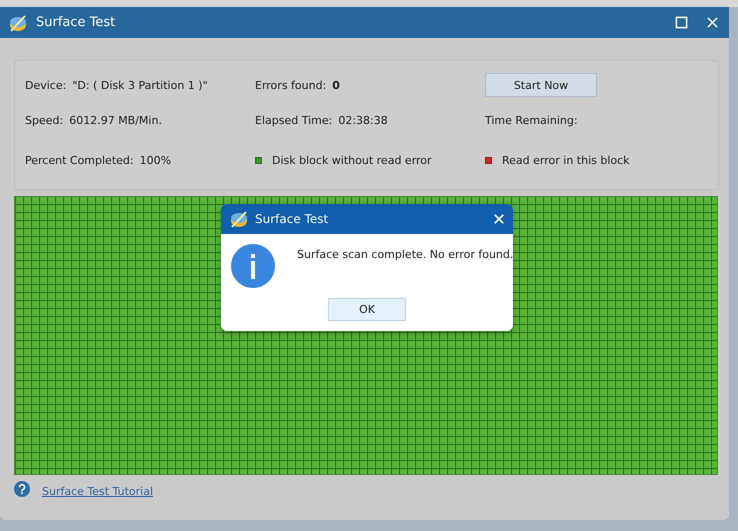 The height and width of the screenshot is (531, 738). I want to click on field-value: "D: ( Disk 3 Partition 1 )", so click(140, 85).